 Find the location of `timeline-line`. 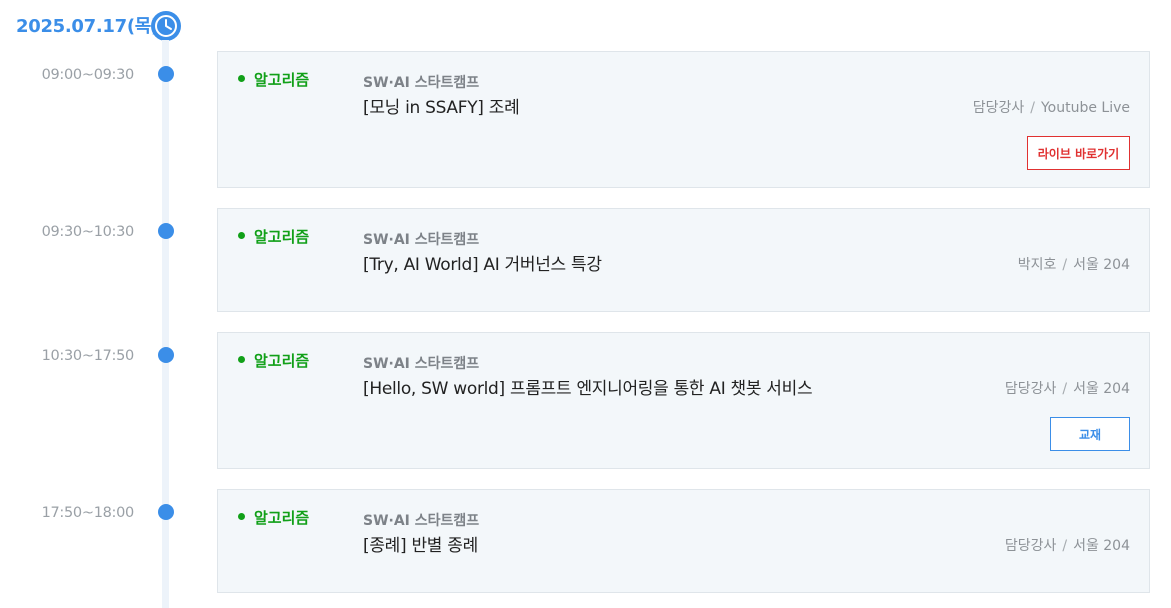

timeline-line is located at coordinates (165, 324).